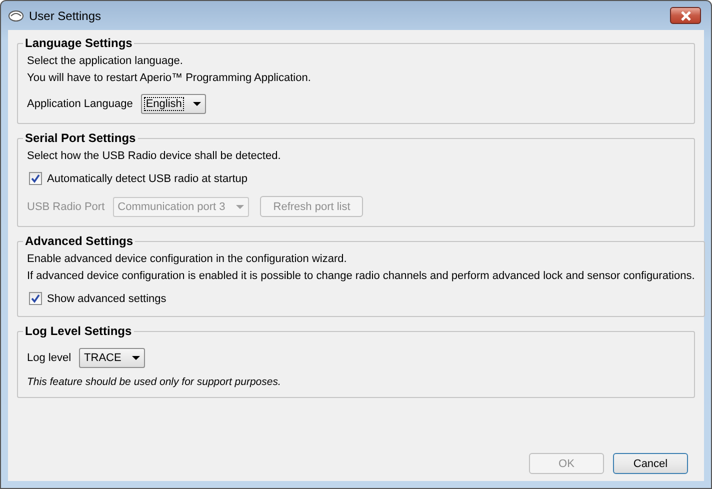  I want to click on app-icon, so click(16, 16).